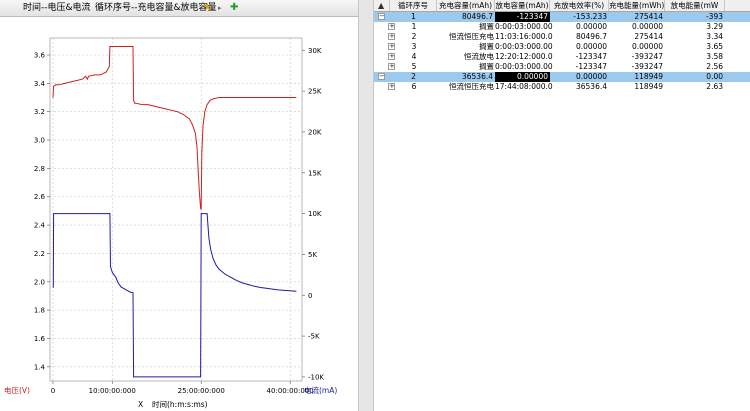  I want to click on tab-cycle-capacity: 循环序号--充电容量&放电容量, so click(156, 8).